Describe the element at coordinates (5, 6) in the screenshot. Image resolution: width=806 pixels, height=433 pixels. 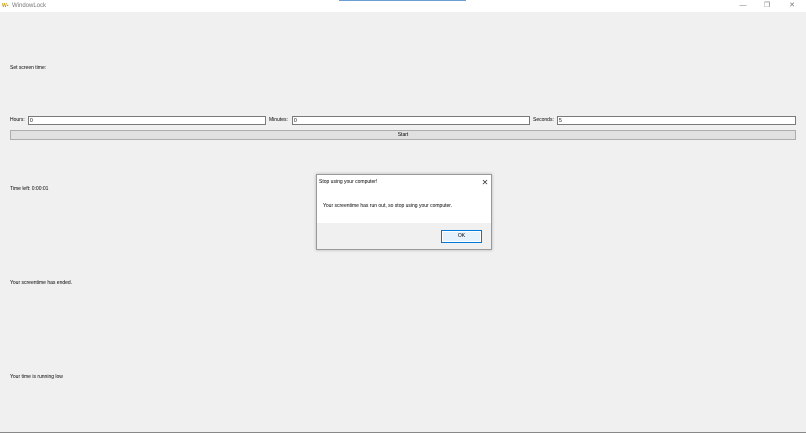
I see `app-logo-icon: W▪` at that location.